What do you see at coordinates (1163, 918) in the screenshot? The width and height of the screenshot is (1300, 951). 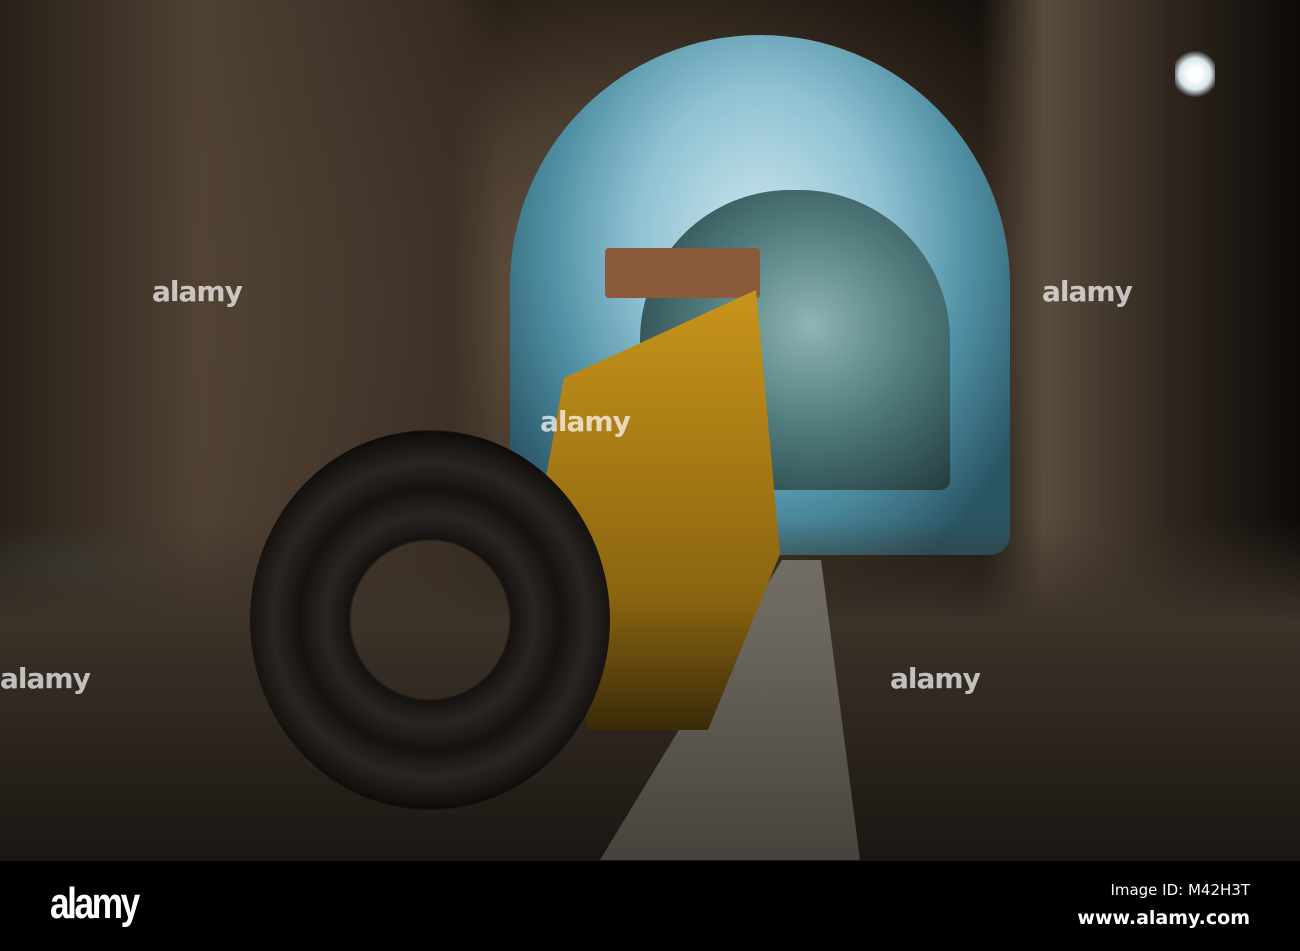 I see `website-link: www.alamy.com` at bounding box center [1163, 918].